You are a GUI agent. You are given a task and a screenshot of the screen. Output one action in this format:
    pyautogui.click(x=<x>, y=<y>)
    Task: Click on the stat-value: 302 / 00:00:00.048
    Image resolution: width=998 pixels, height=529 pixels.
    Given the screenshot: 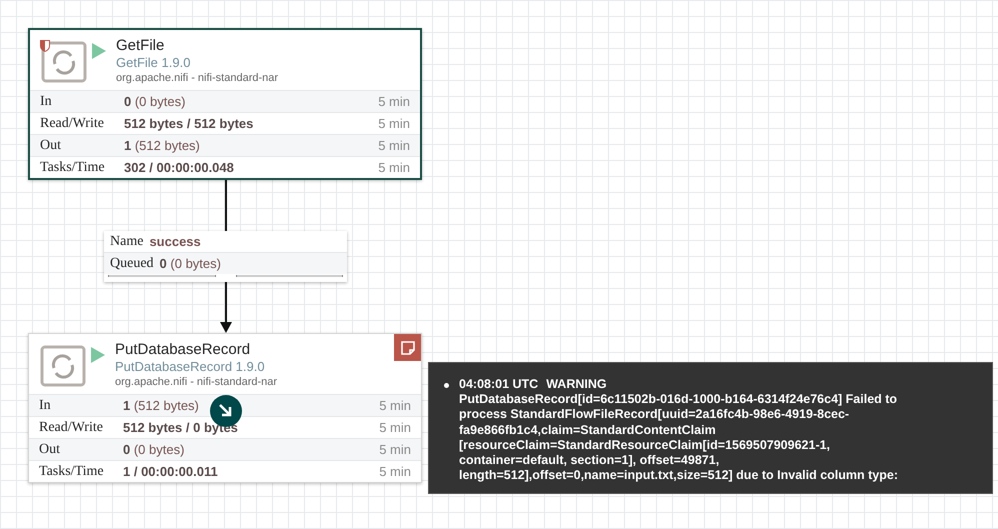 What is the action you would take?
    pyautogui.click(x=179, y=167)
    